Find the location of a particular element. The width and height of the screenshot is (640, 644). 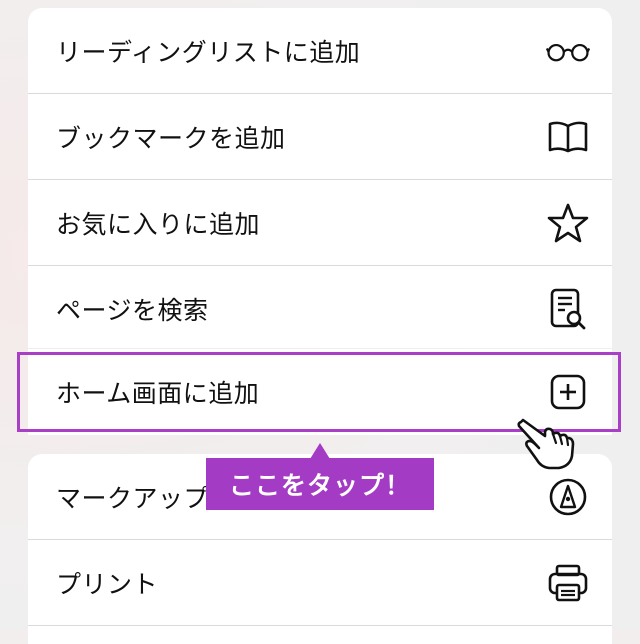

doc-search-icon is located at coordinates (568, 309).